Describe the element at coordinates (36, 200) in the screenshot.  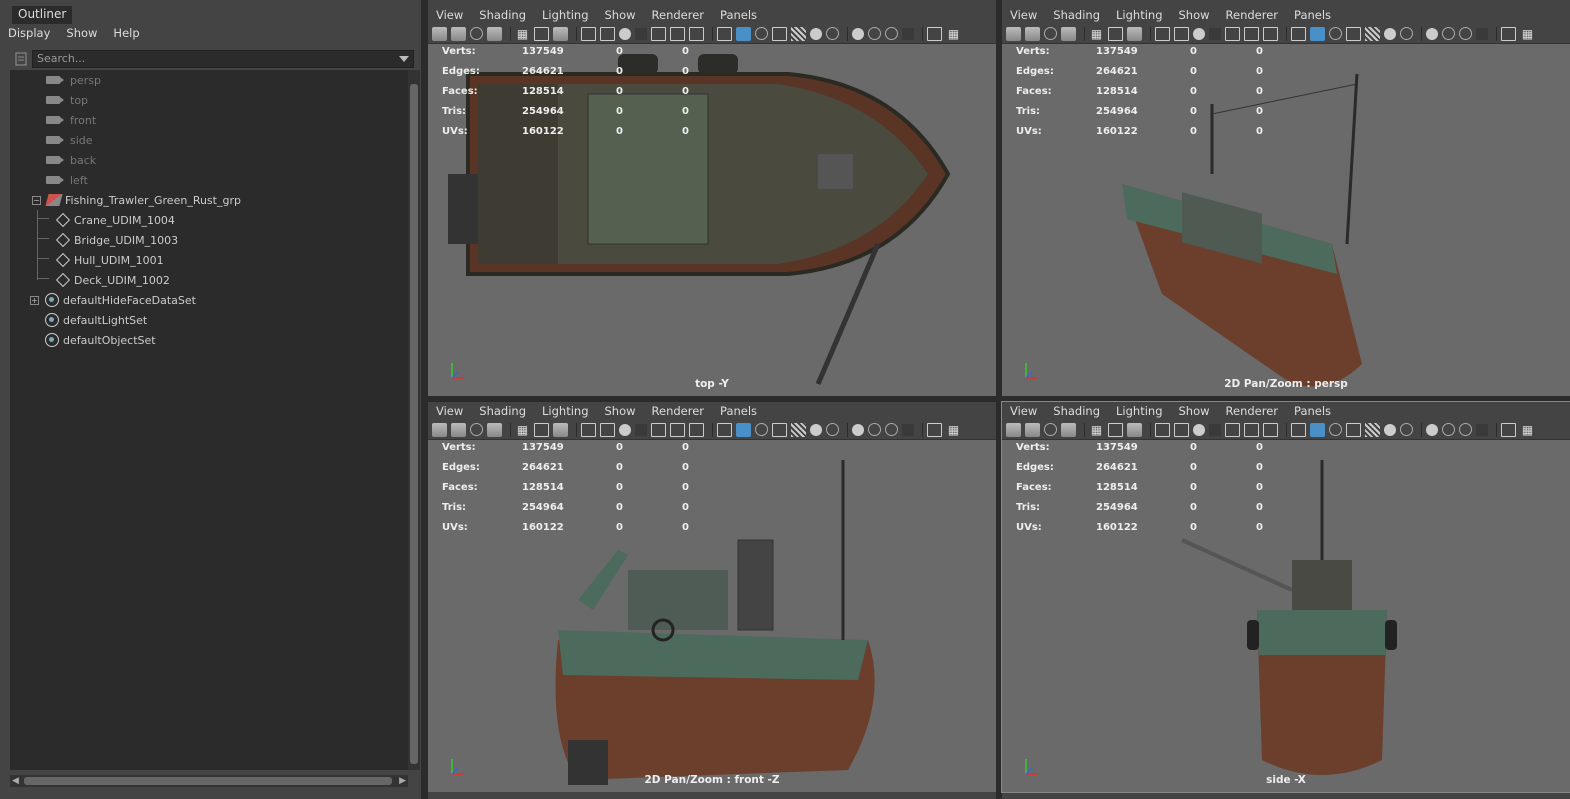
I see `collapse-toggle-icon: −` at that location.